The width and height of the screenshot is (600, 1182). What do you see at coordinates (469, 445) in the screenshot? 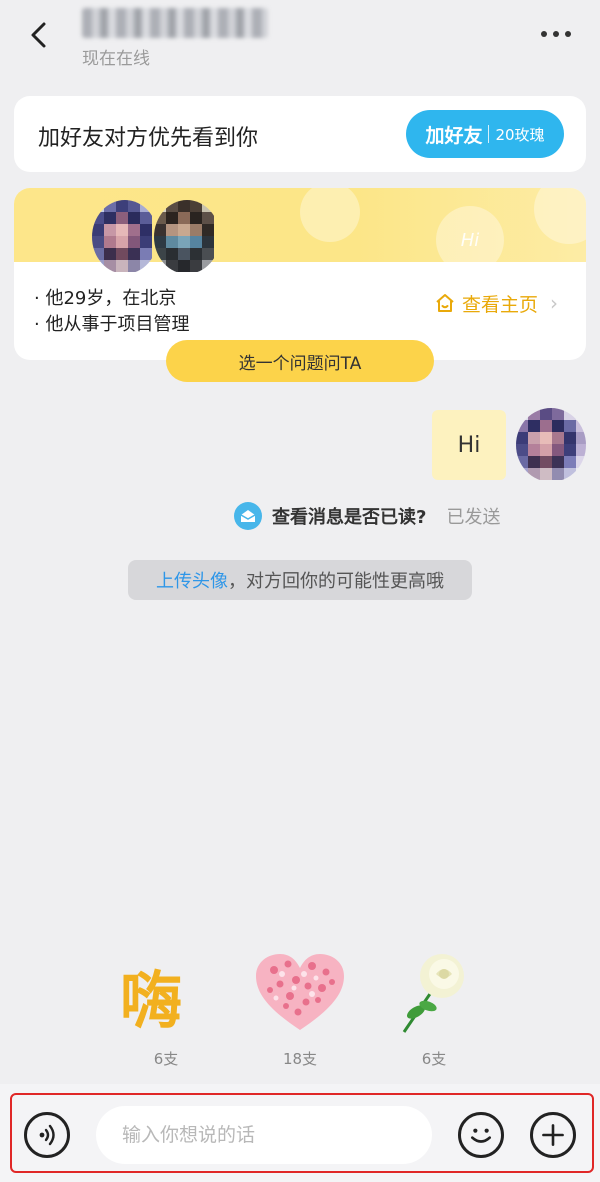
I see `message-bubble: Hi` at bounding box center [469, 445].